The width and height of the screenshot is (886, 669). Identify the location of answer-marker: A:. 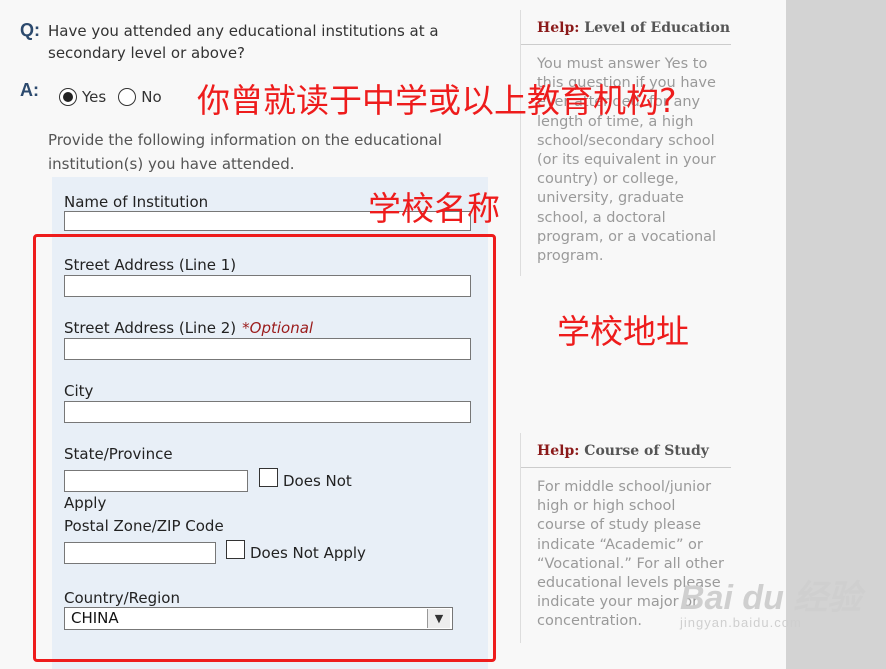
(29, 90).